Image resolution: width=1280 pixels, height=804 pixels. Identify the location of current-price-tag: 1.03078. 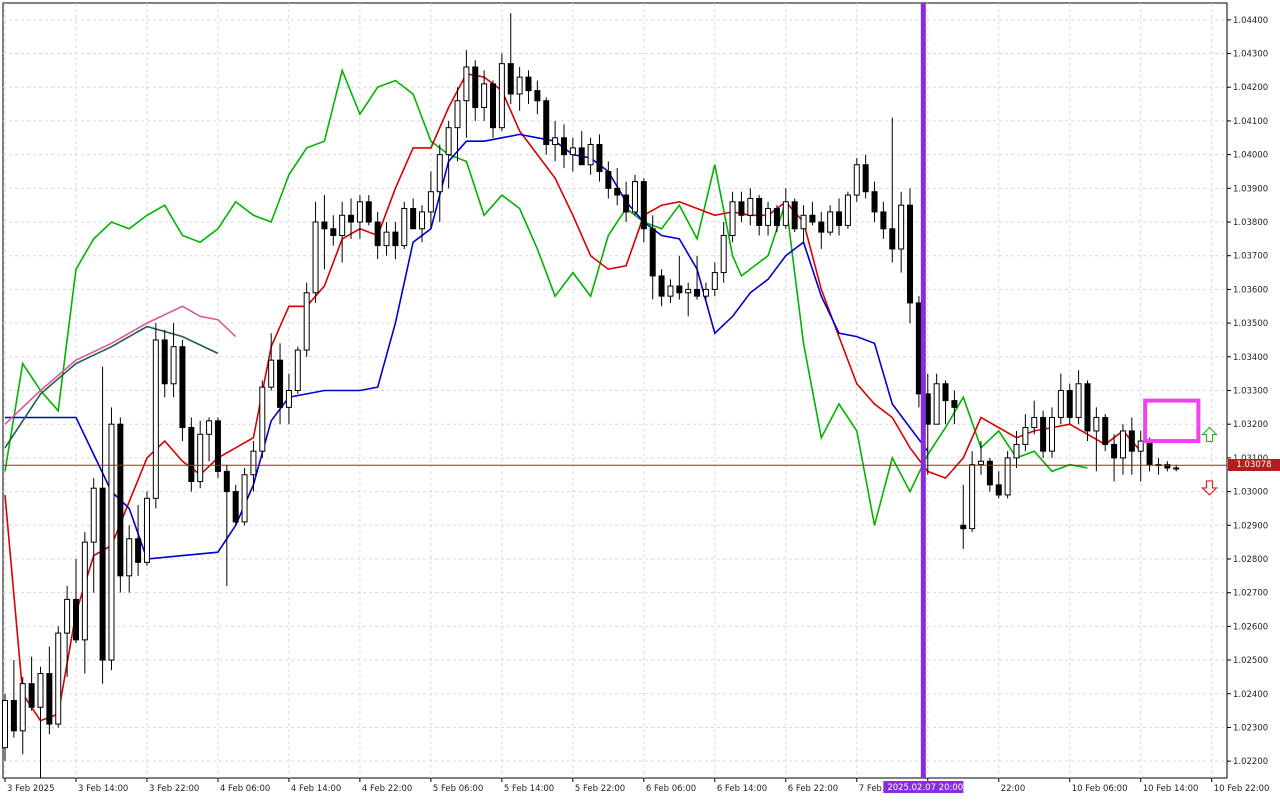
(1254, 465).